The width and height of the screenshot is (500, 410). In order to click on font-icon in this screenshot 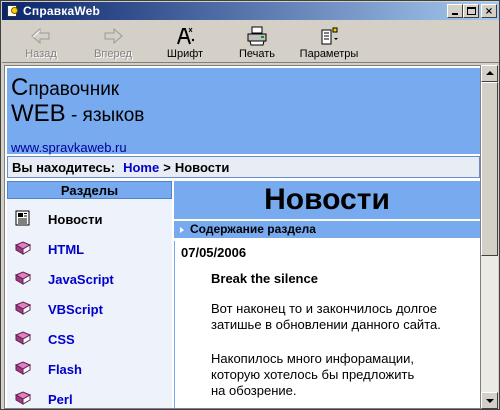, I will do `click(186, 36)`.